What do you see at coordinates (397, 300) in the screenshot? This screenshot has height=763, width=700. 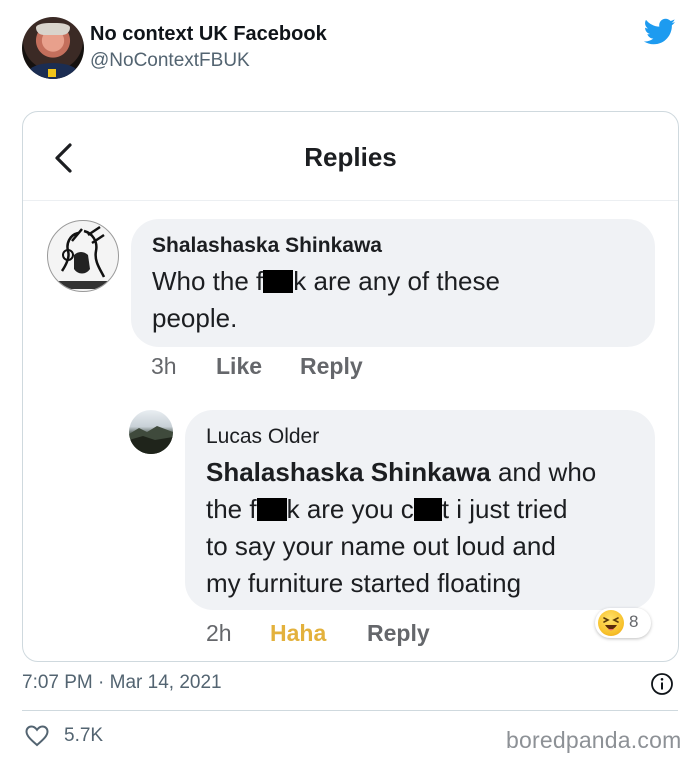 I see `comment-text: Who the f k are any of these people.` at bounding box center [397, 300].